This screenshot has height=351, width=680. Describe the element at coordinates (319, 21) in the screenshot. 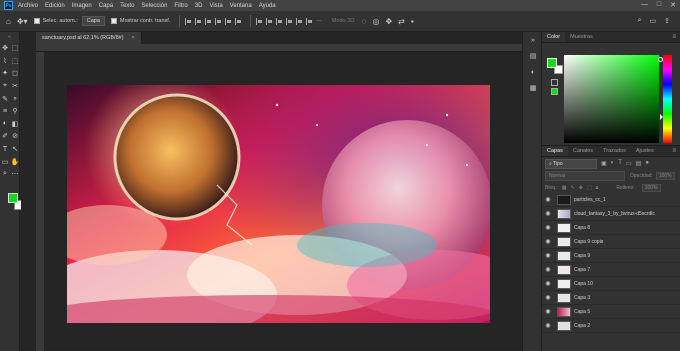

I see `more-options-icon: ···` at that location.